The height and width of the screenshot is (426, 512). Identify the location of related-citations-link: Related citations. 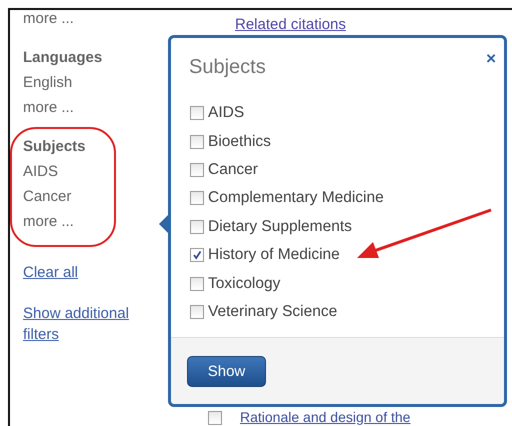
(290, 24).